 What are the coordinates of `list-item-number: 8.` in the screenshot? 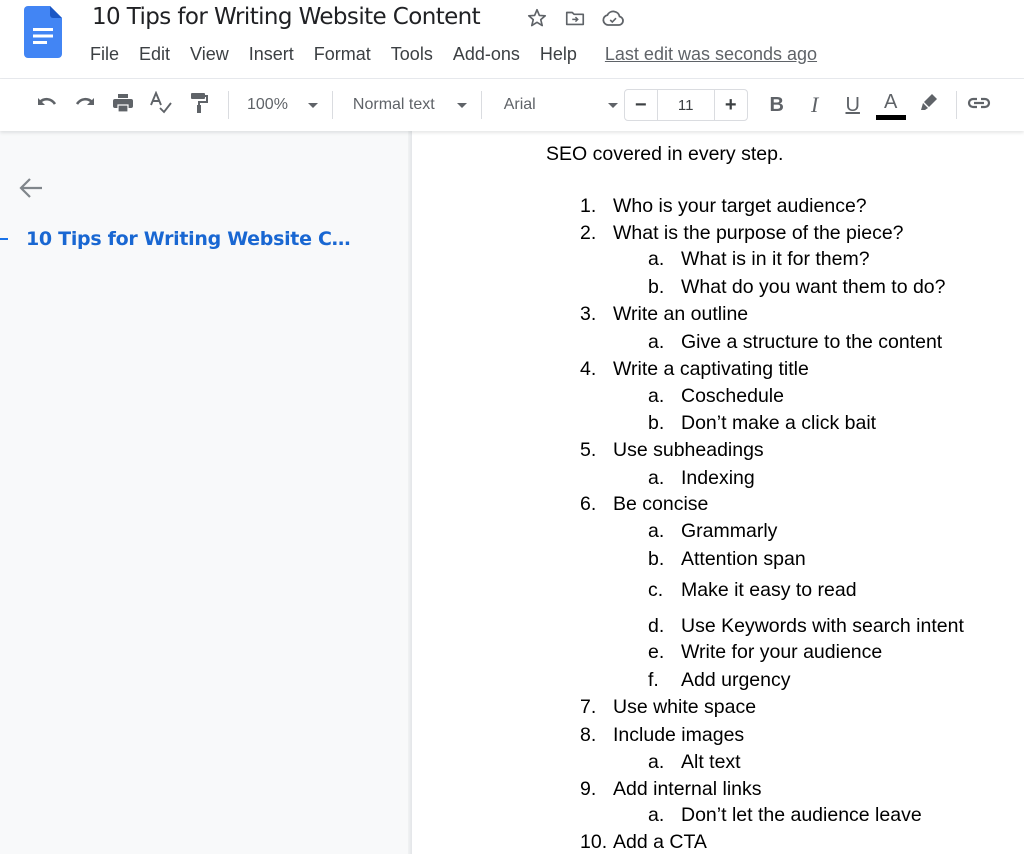 It's located at (588, 735).